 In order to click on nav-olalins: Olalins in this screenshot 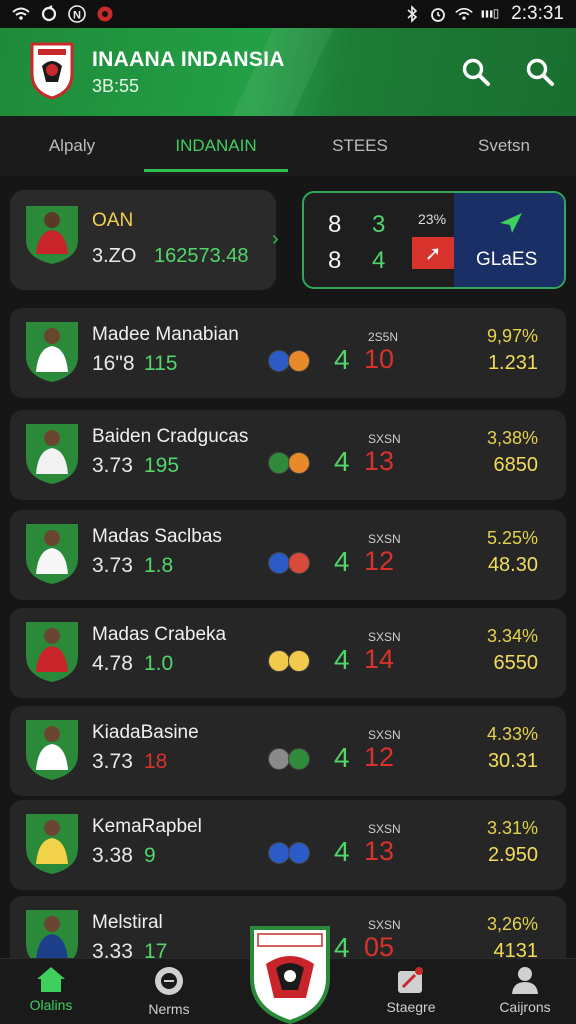, I will do `click(51, 989)`.